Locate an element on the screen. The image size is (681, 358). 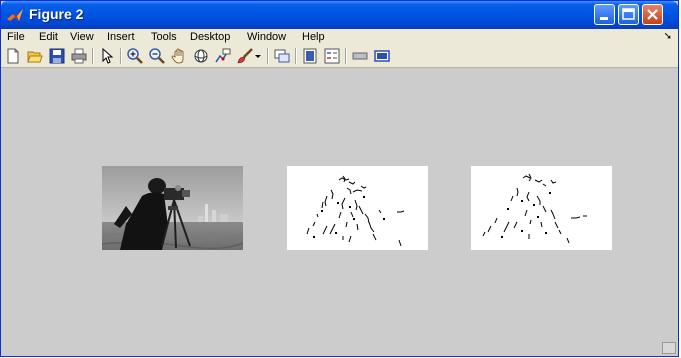
matlab-logo-icon is located at coordinates (15, 15).